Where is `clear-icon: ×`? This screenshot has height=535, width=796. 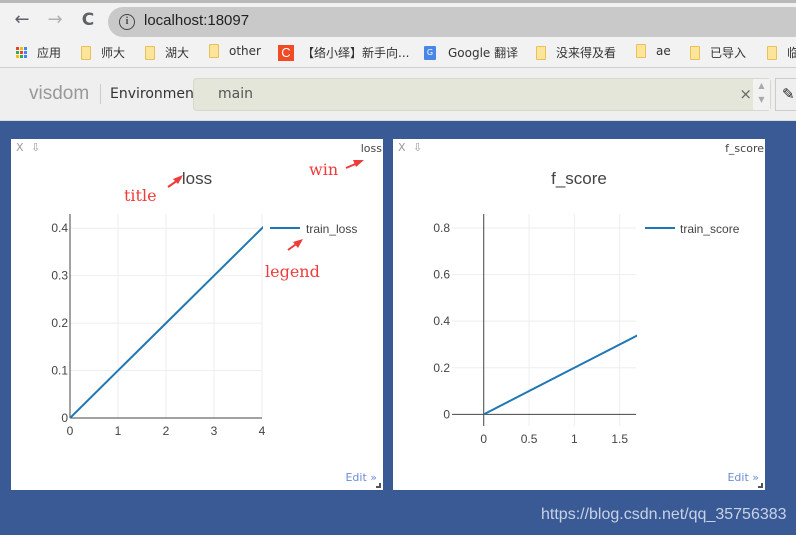
clear-icon: × is located at coordinates (745, 94).